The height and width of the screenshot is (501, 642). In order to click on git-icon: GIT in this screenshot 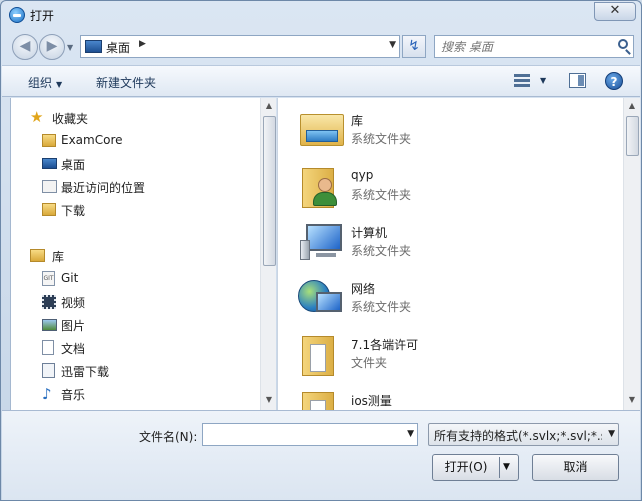, I will do `click(48, 278)`.